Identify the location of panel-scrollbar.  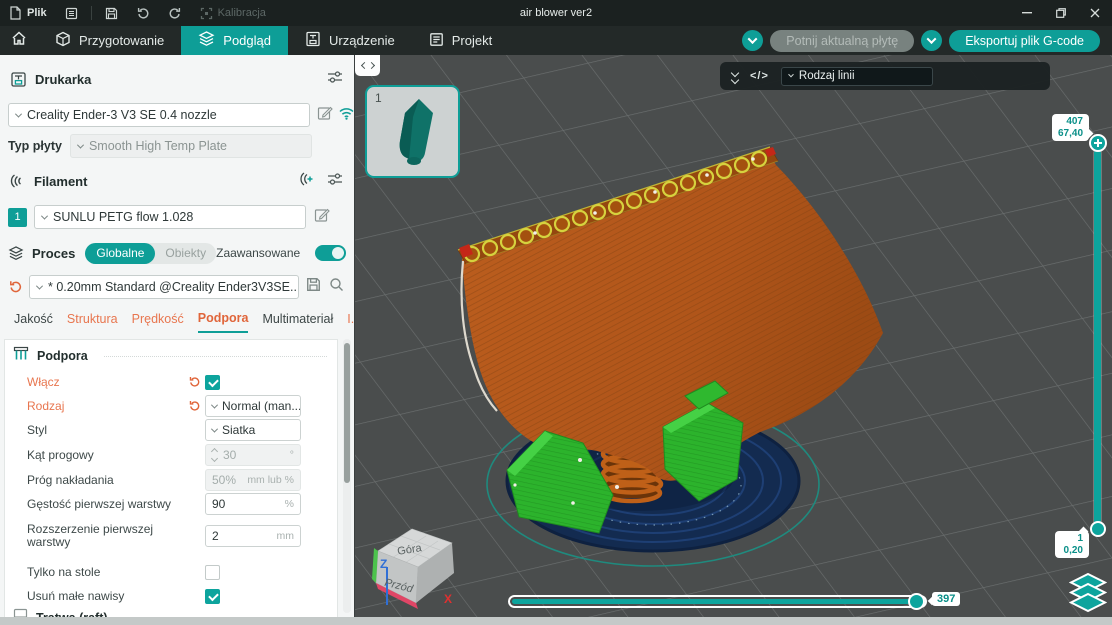
(347, 476).